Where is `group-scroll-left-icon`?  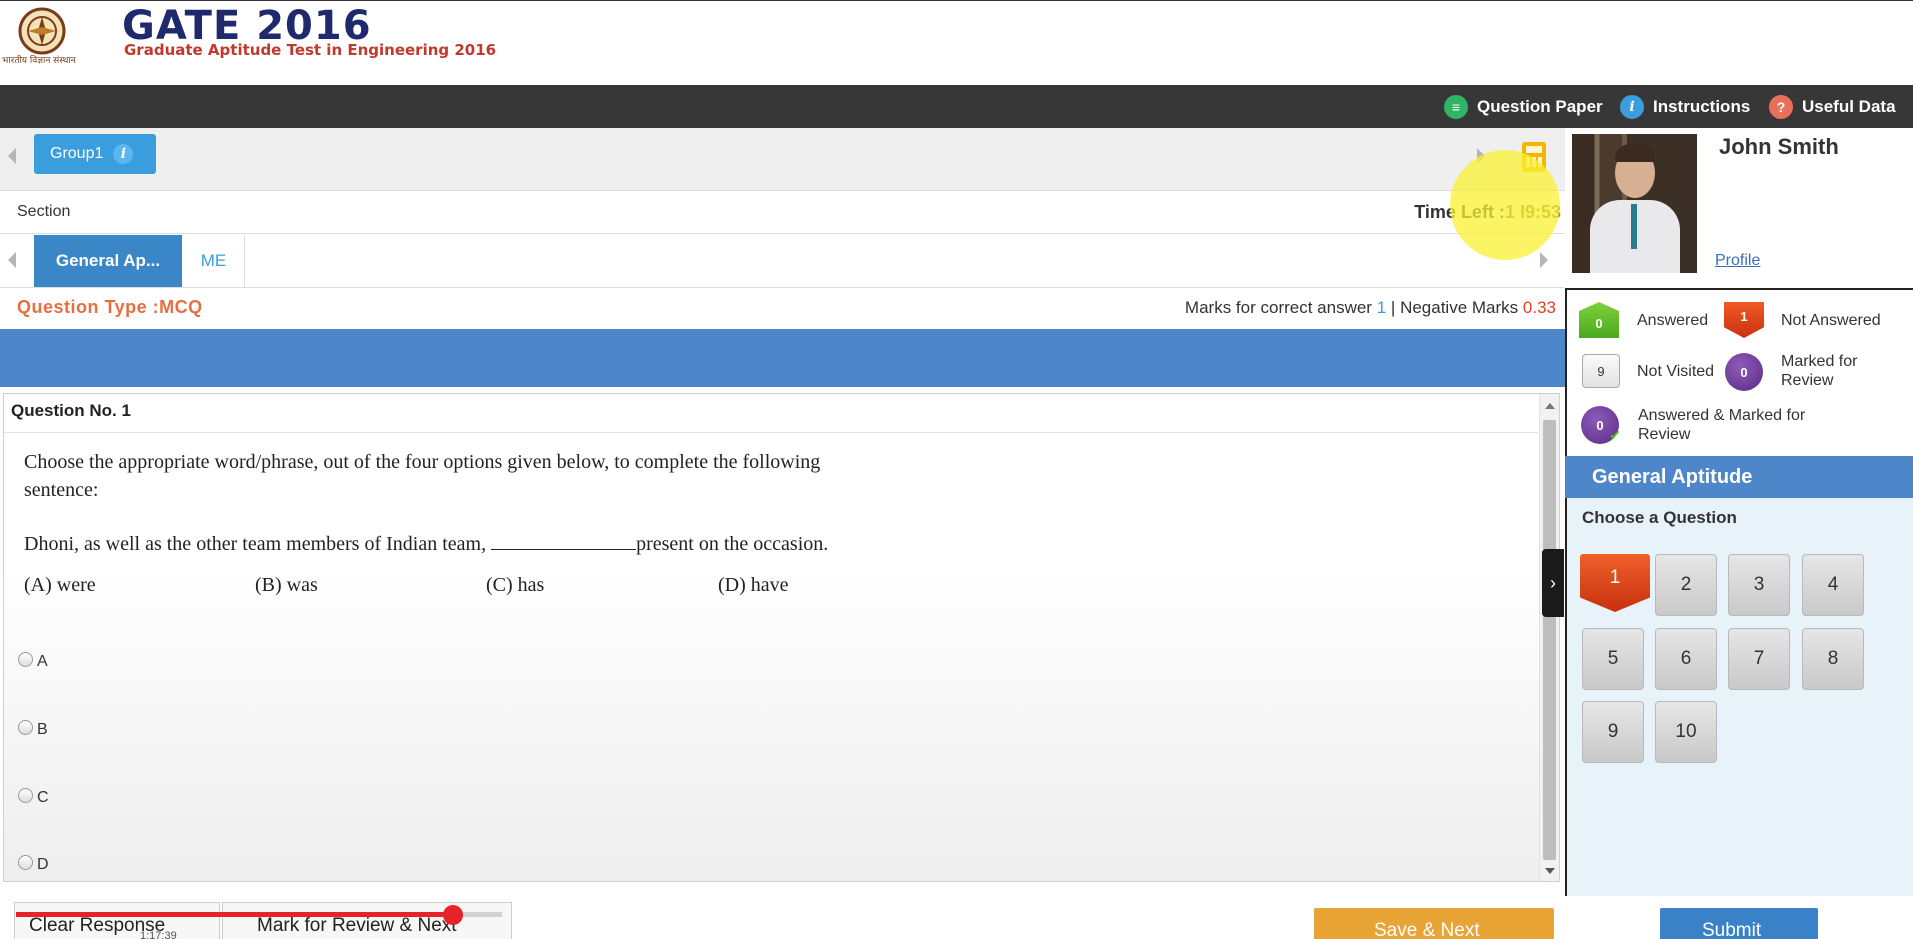 group-scroll-left-icon is located at coordinates (12, 156).